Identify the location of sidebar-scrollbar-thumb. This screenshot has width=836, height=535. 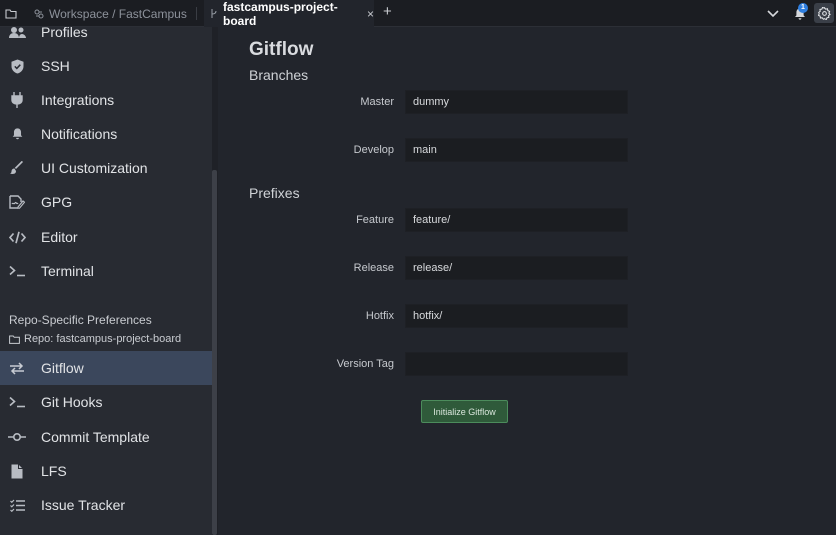
(214, 352).